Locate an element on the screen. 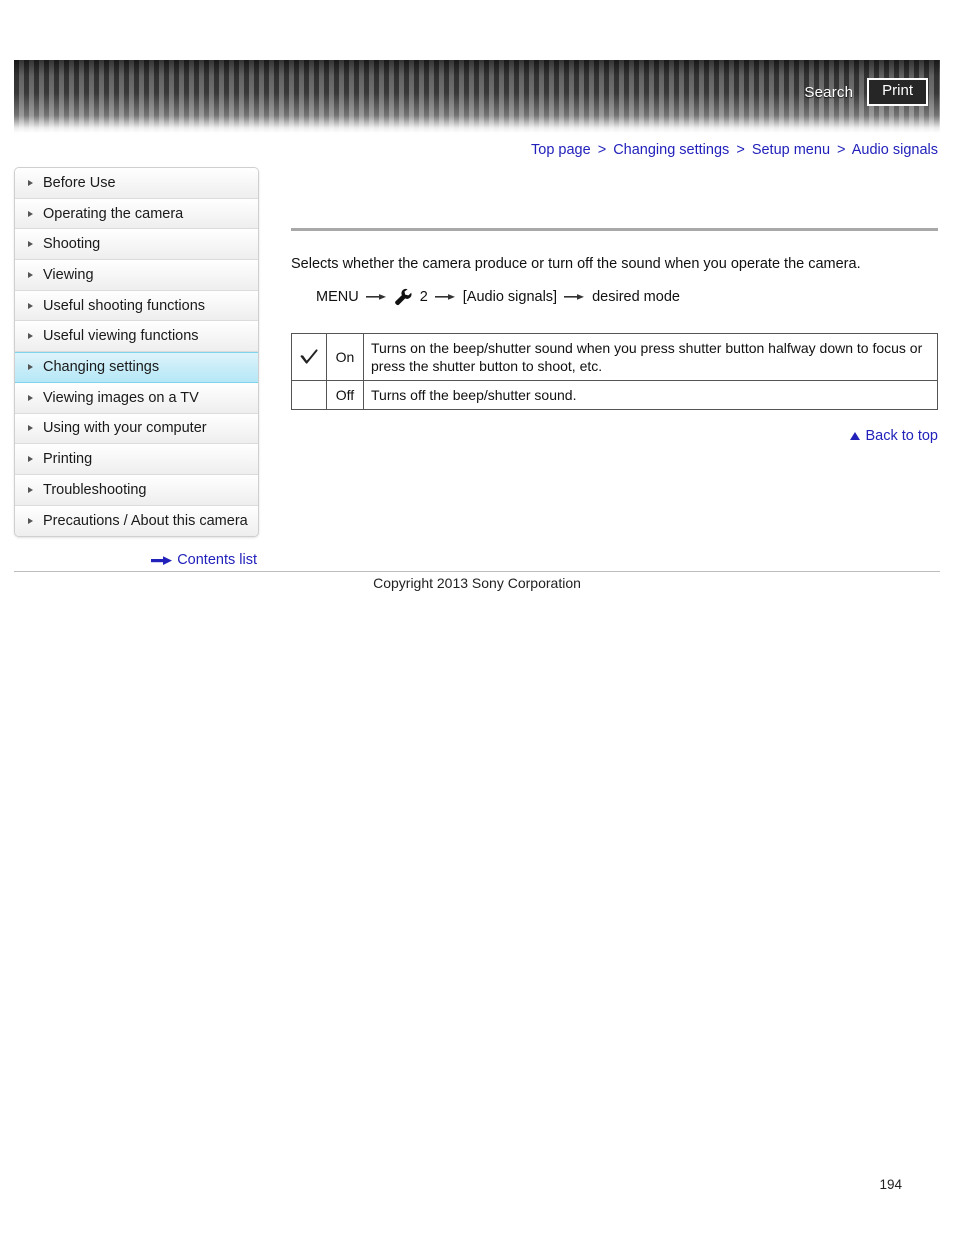 The height and width of the screenshot is (1235, 954). contents-list-link: Contents list is located at coordinates (217, 560).